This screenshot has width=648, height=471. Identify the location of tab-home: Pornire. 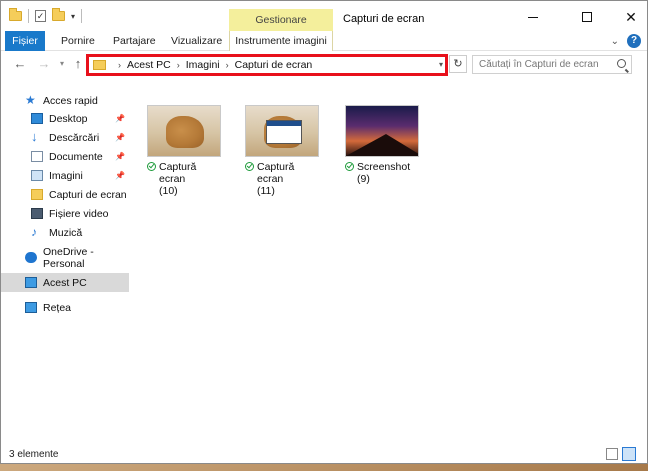
(78, 41).